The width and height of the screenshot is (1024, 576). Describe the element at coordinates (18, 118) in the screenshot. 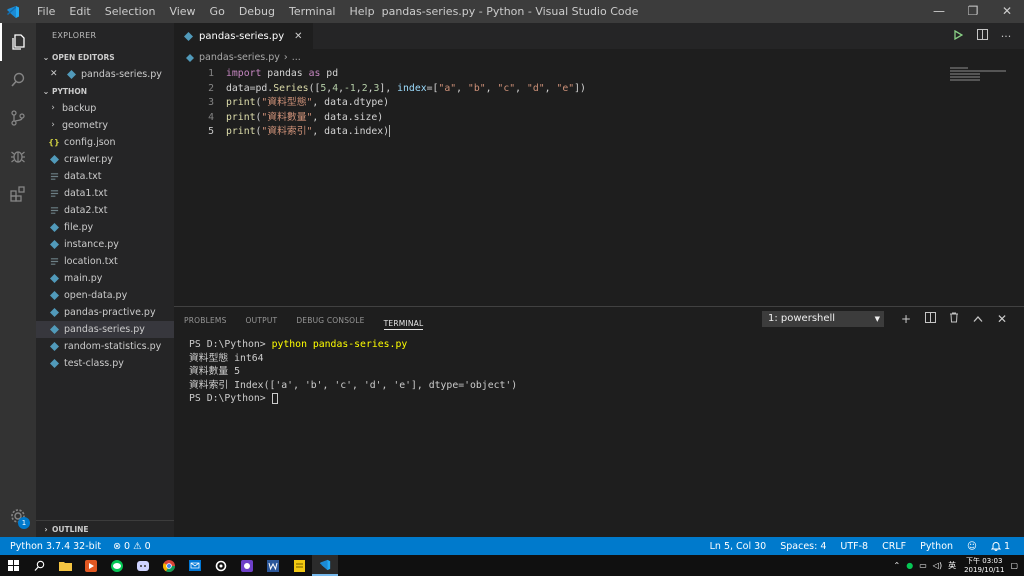

I see `source-control-icon` at that location.